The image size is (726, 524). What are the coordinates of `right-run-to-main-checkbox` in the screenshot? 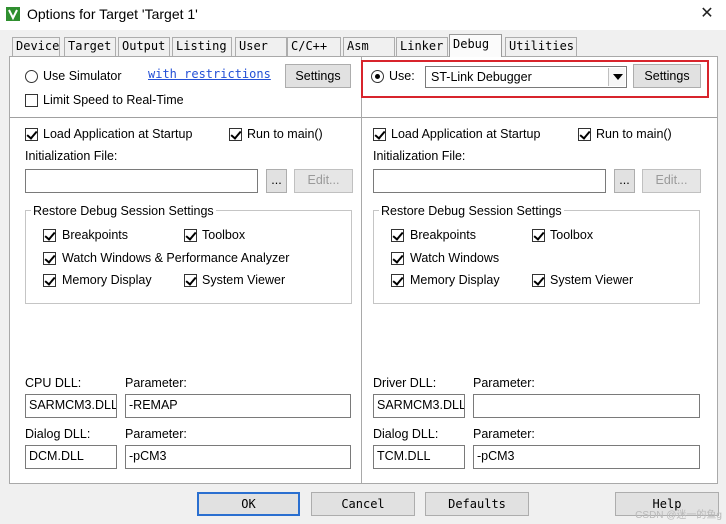 It's located at (584, 134).